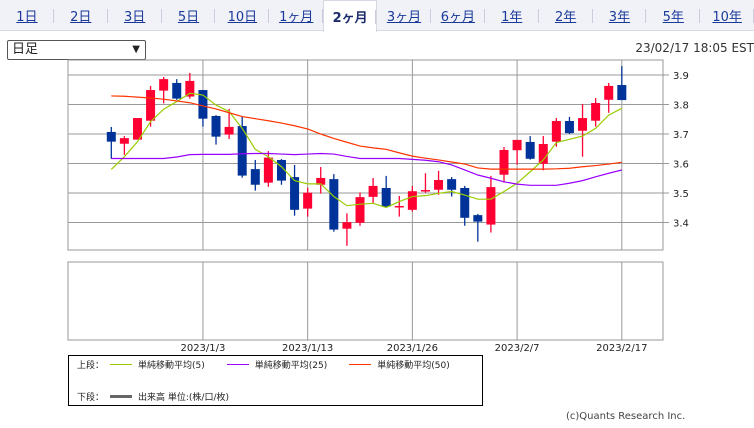 The width and height of the screenshot is (754, 428). Describe the element at coordinates (413, 366) in the screenshot. I see `legend-ma50: 単純移動平均(50)` at that location.